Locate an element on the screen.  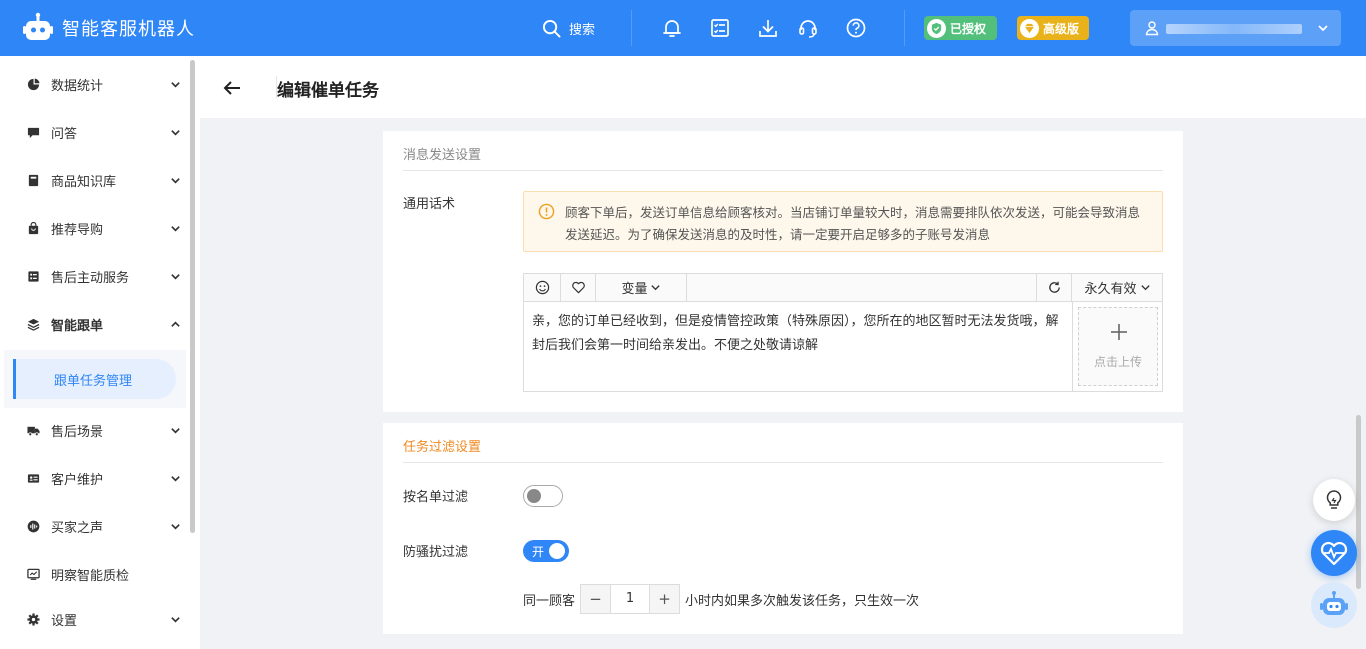
favorite-button is located at coordinates (578, 287).